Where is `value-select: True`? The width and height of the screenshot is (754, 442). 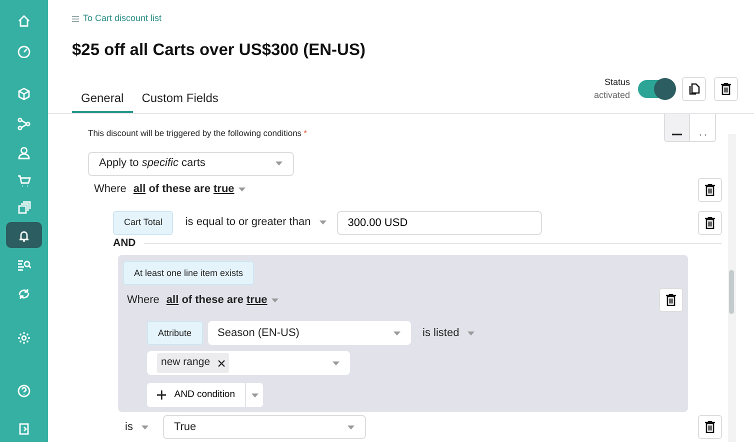 value-select: True is located at coordinates (264, 427).